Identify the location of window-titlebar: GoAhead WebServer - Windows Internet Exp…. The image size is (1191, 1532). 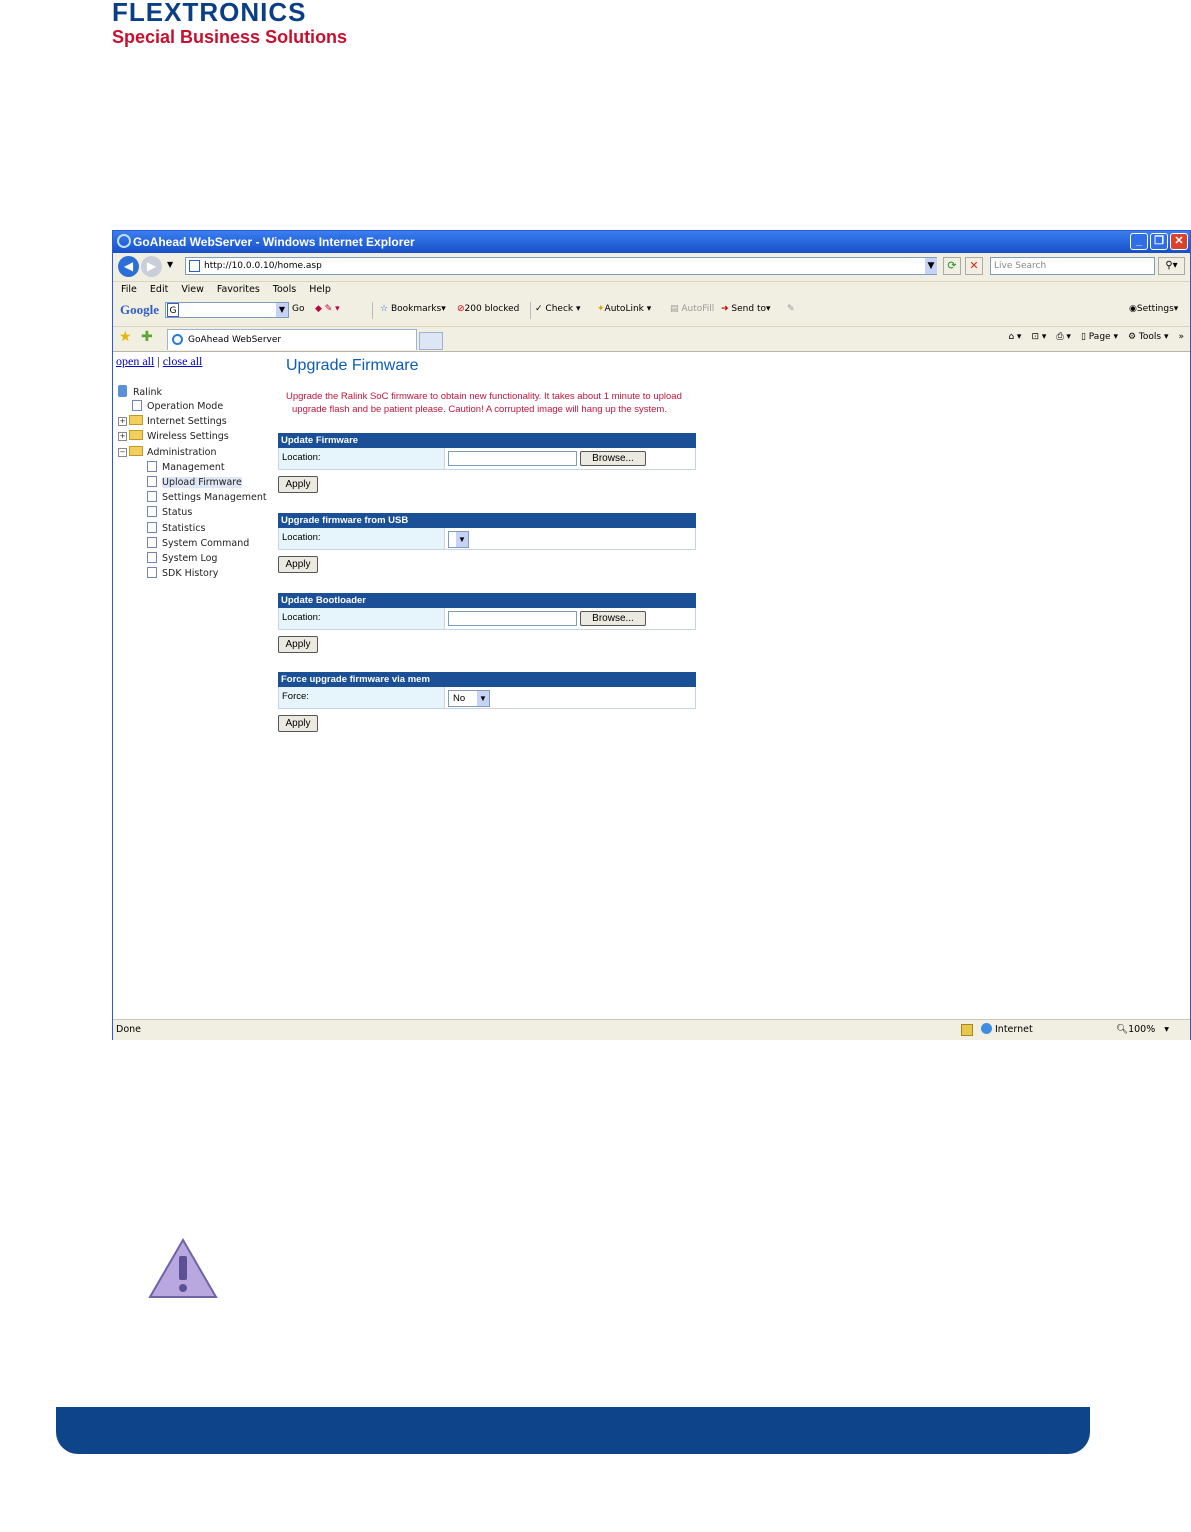
(651, 242).